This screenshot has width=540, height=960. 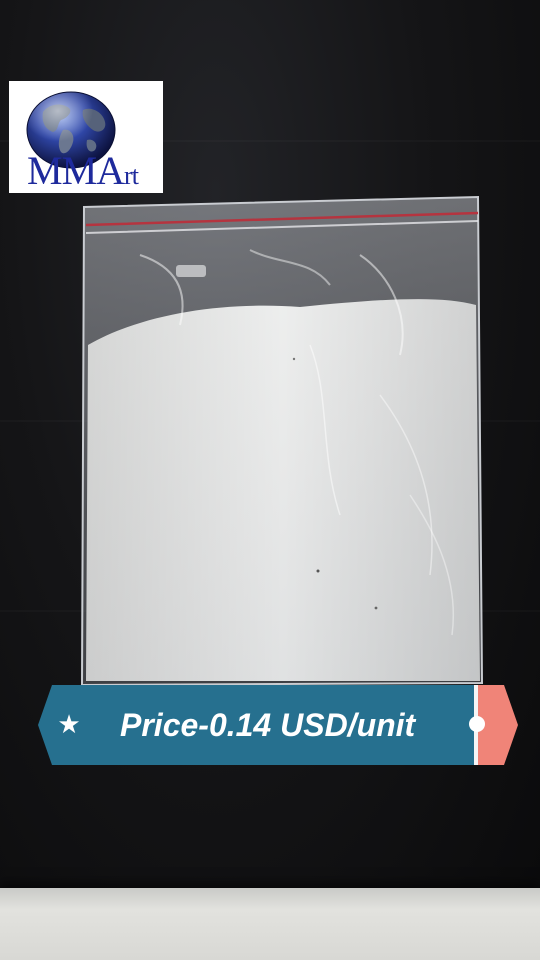 I want to click on dot-icon, so click(x=477, y=724).